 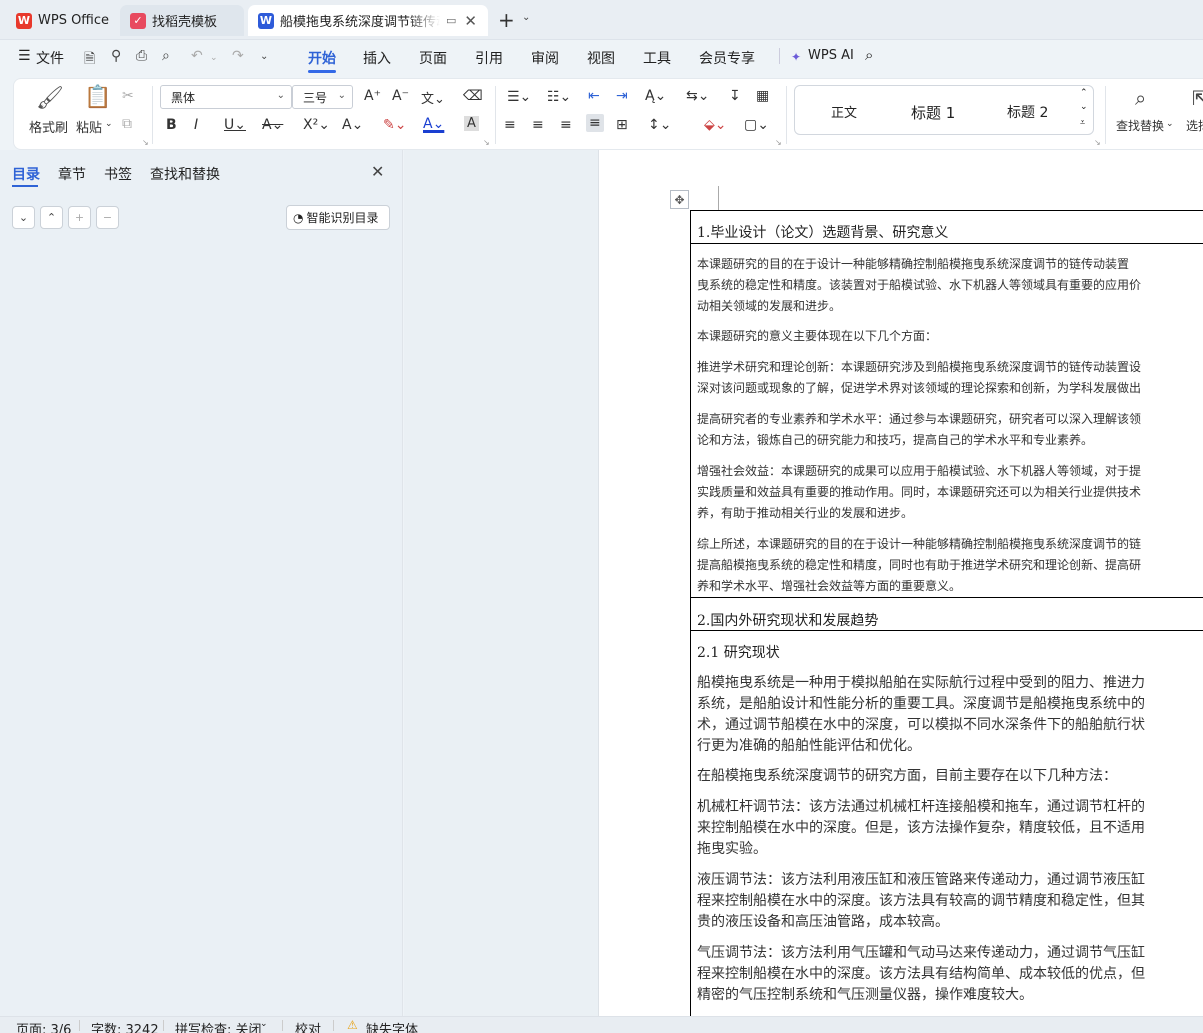 What do you see at coordinates (735, 96) in the screenshot?
I see `sort-icon: ↧` at bounding box center [735, 96].